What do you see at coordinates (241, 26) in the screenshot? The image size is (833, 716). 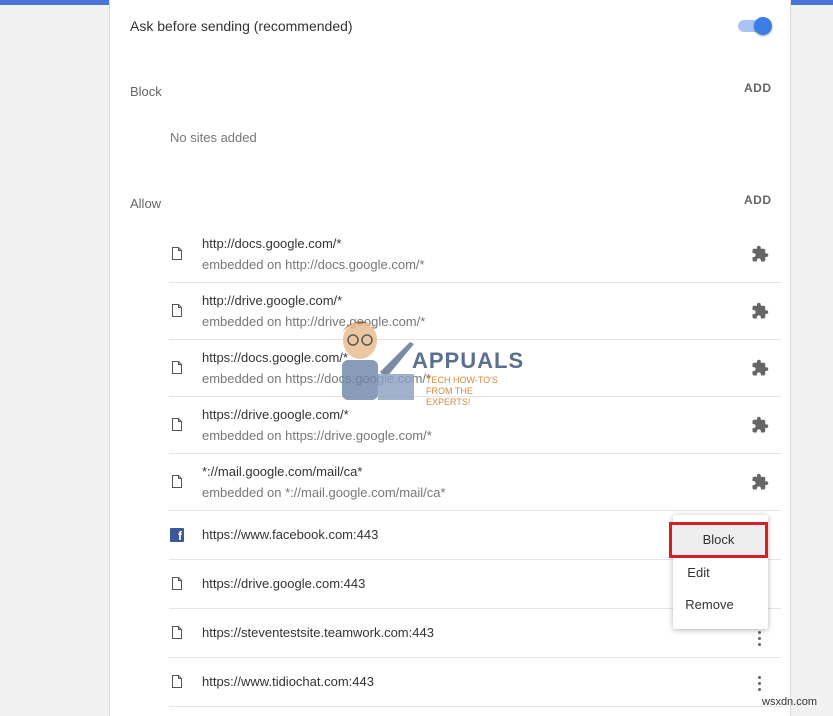 I see `ask-before-sending-label: Ask before sending (recommended)` at bounding box center [241, 26].